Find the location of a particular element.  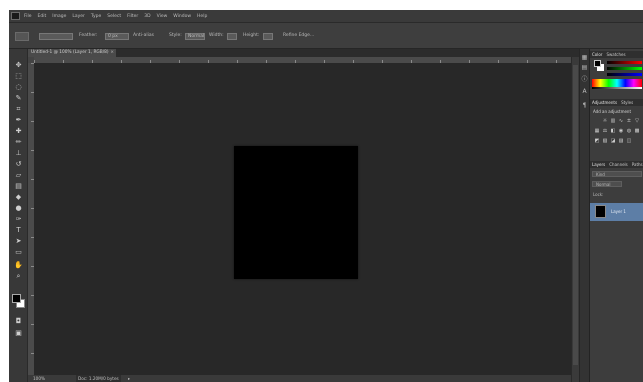

zoom-tool-icon: ⌕ is located at coordinates (18, 276).